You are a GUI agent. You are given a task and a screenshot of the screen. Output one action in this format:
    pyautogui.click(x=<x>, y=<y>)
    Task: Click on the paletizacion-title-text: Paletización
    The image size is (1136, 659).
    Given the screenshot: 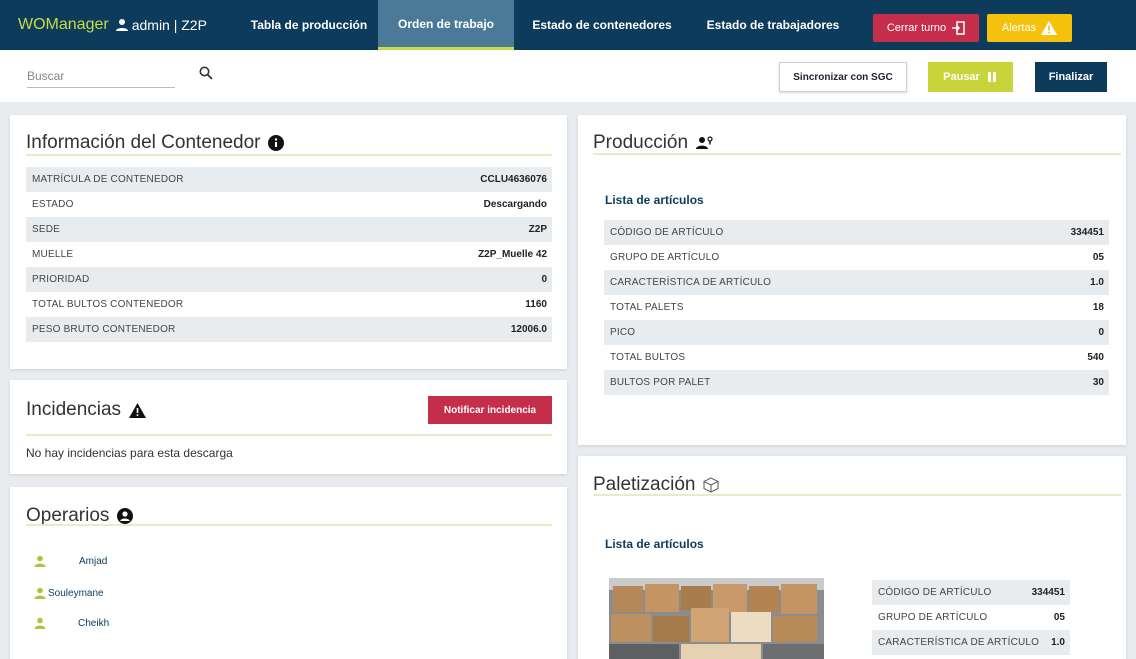 What is the action you would take?
    pyautogui.click(x=644, y=484)
    